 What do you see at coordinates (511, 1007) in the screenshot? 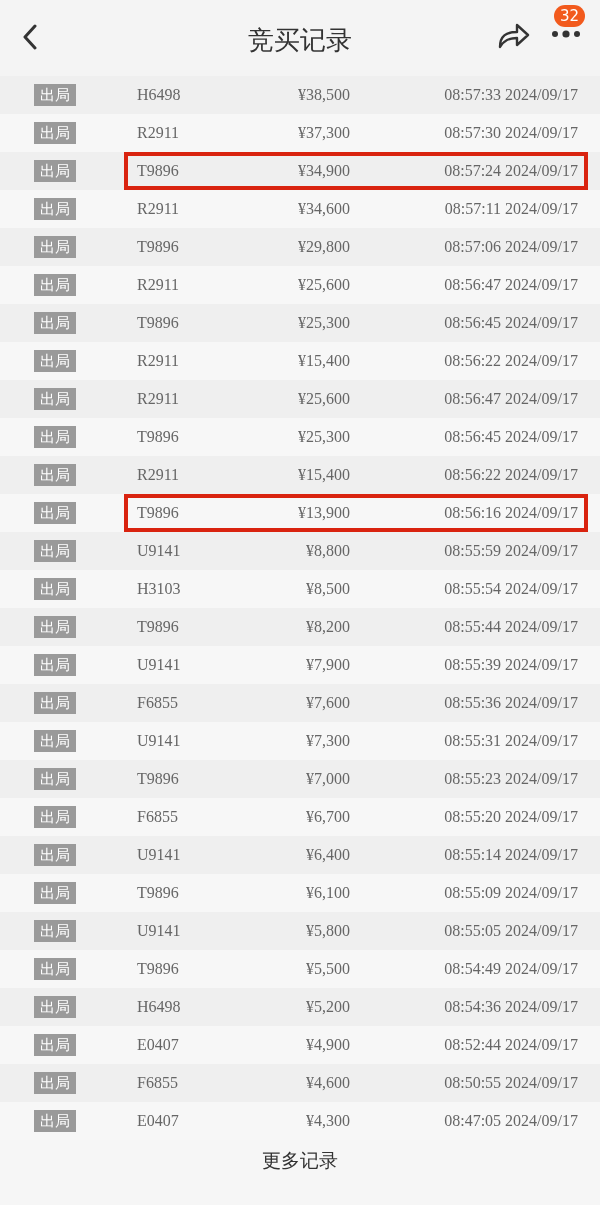
I see `bid-time: 08:54:36 2024/09/17` at bounding box center [511, 1007].